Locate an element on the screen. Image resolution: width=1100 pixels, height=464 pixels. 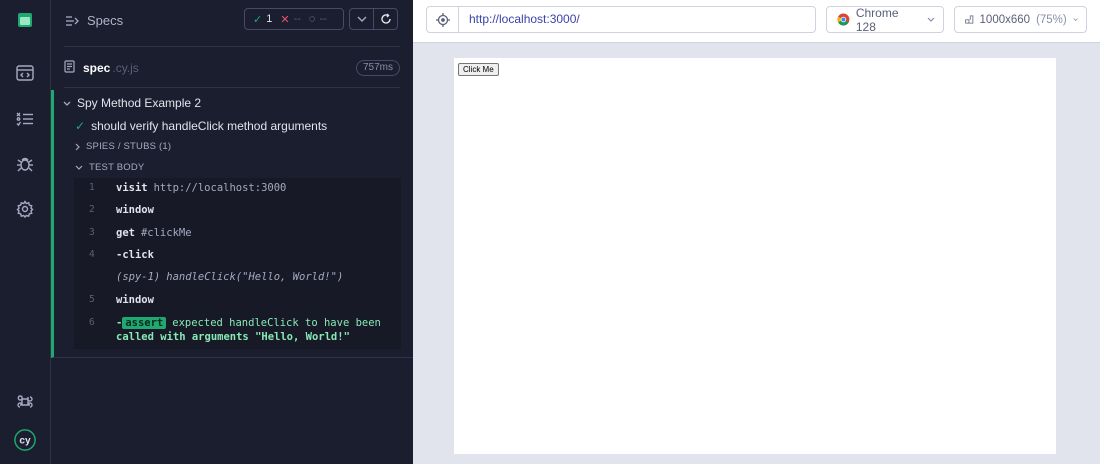
spec-file-row: spec .cy.js 757ms is located at coordinates (232, 67).